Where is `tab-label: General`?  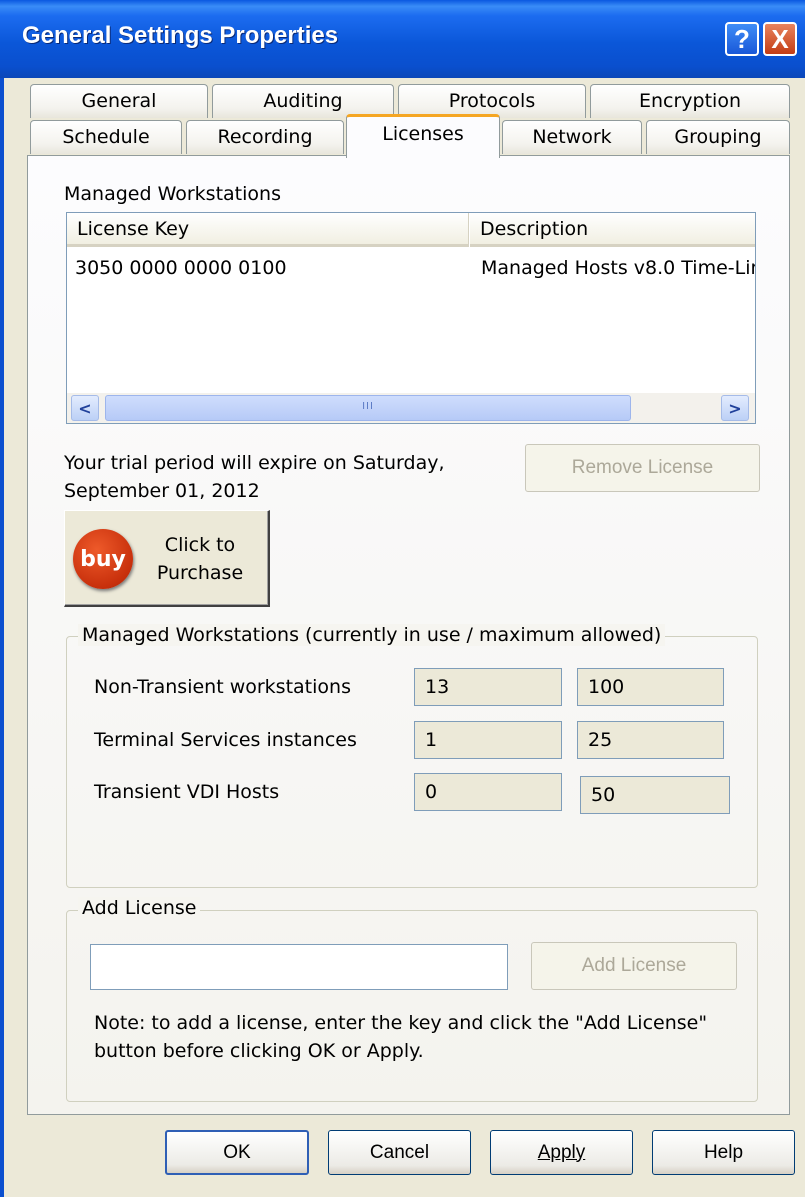 tab-label: General is located at coordinates (119, 101).